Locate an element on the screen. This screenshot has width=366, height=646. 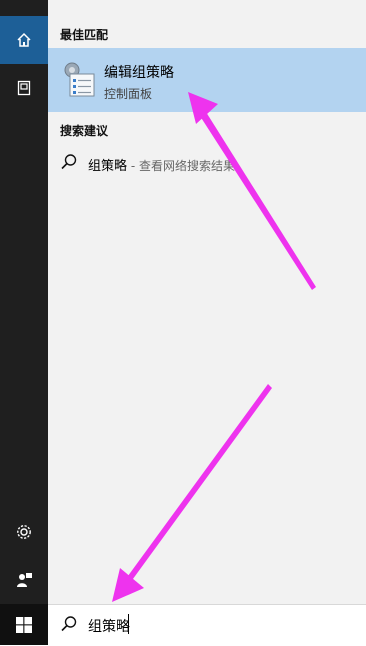
home-icon is located at coordinates (24, 39).